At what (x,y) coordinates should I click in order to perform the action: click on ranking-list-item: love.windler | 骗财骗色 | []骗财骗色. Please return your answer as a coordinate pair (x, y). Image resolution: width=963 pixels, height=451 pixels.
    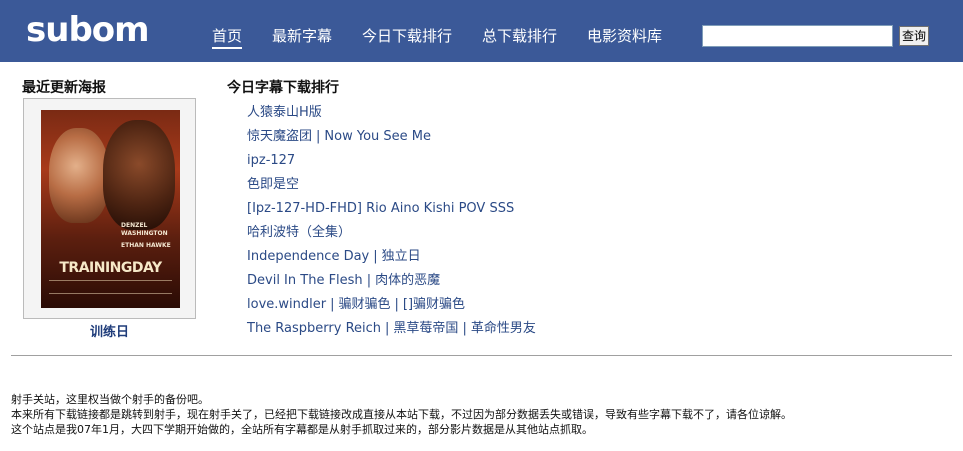
    Looking at the image, I should click on (391, 307).